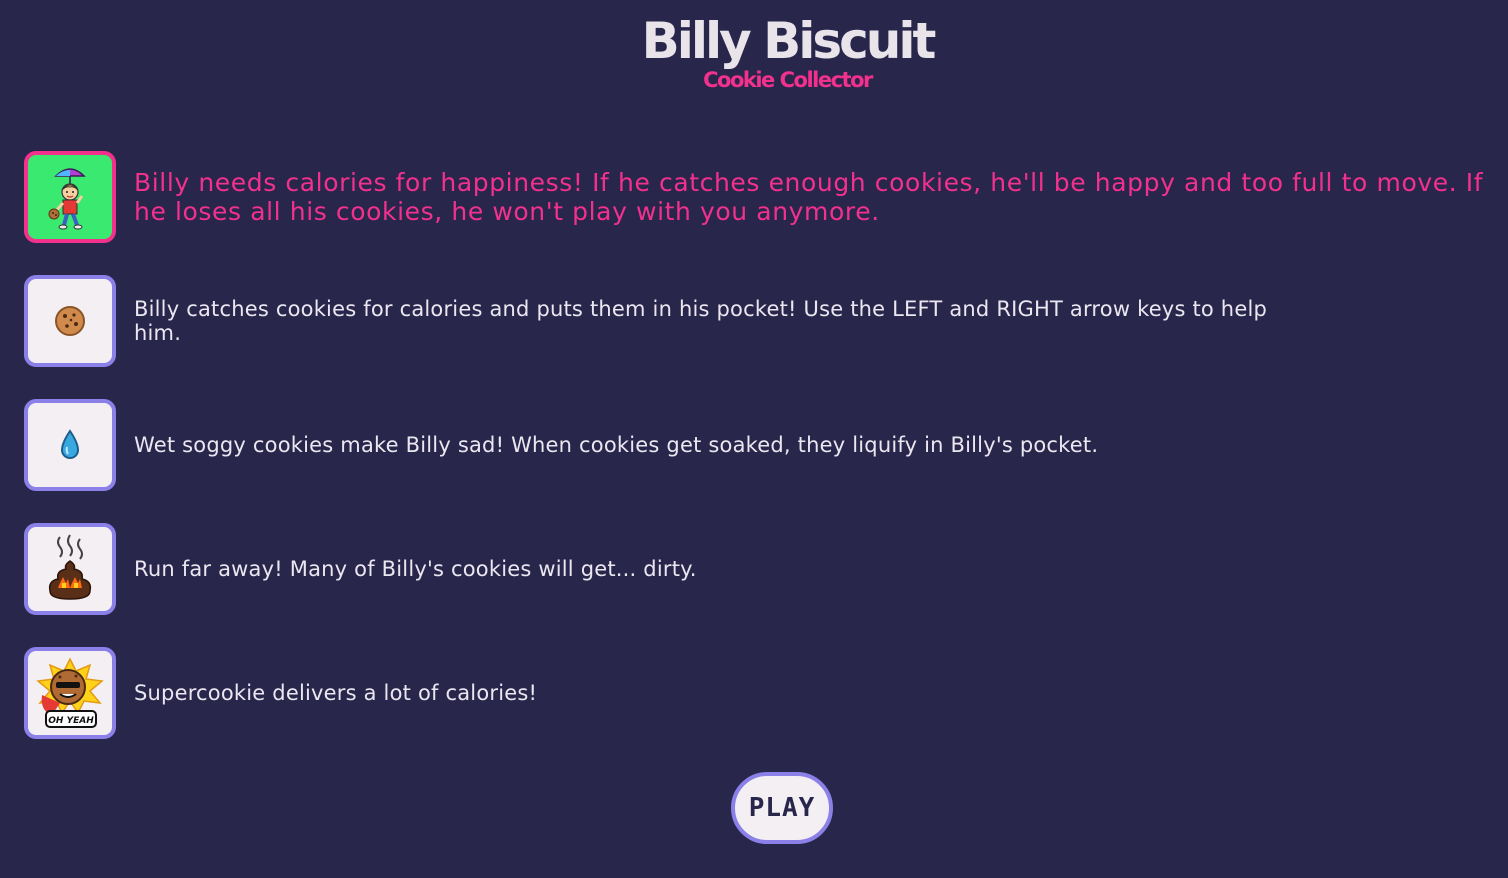  What do you see at coordinates (71, 721) in the screenshot?
I see `supercookie-badge-text: OH YEAH` at bounding box center [71, 721].